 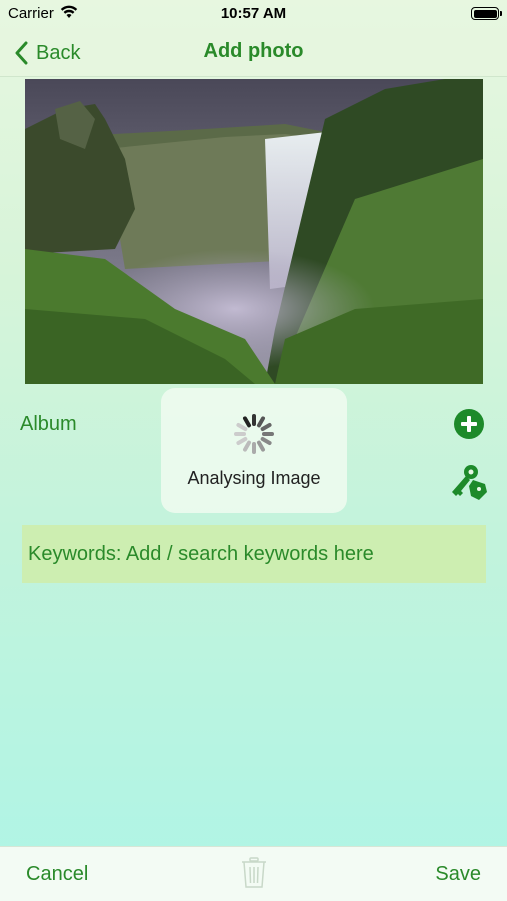 What do you see at coordinates (57, 874) in the screenshot?
I see `cancel-button: Cancel` at bounding box center [57, 874].